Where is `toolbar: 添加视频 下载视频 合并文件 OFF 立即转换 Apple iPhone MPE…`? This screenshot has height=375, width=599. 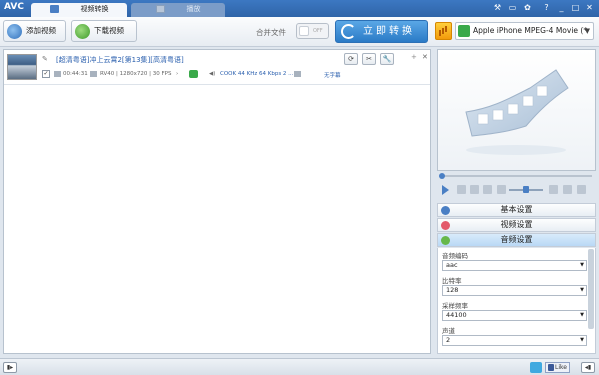
toolbar: 添加视频 下载视频 合并文件 OFF 立即转换 Apple iPhone MPE… is located at coordinates (299, 32).